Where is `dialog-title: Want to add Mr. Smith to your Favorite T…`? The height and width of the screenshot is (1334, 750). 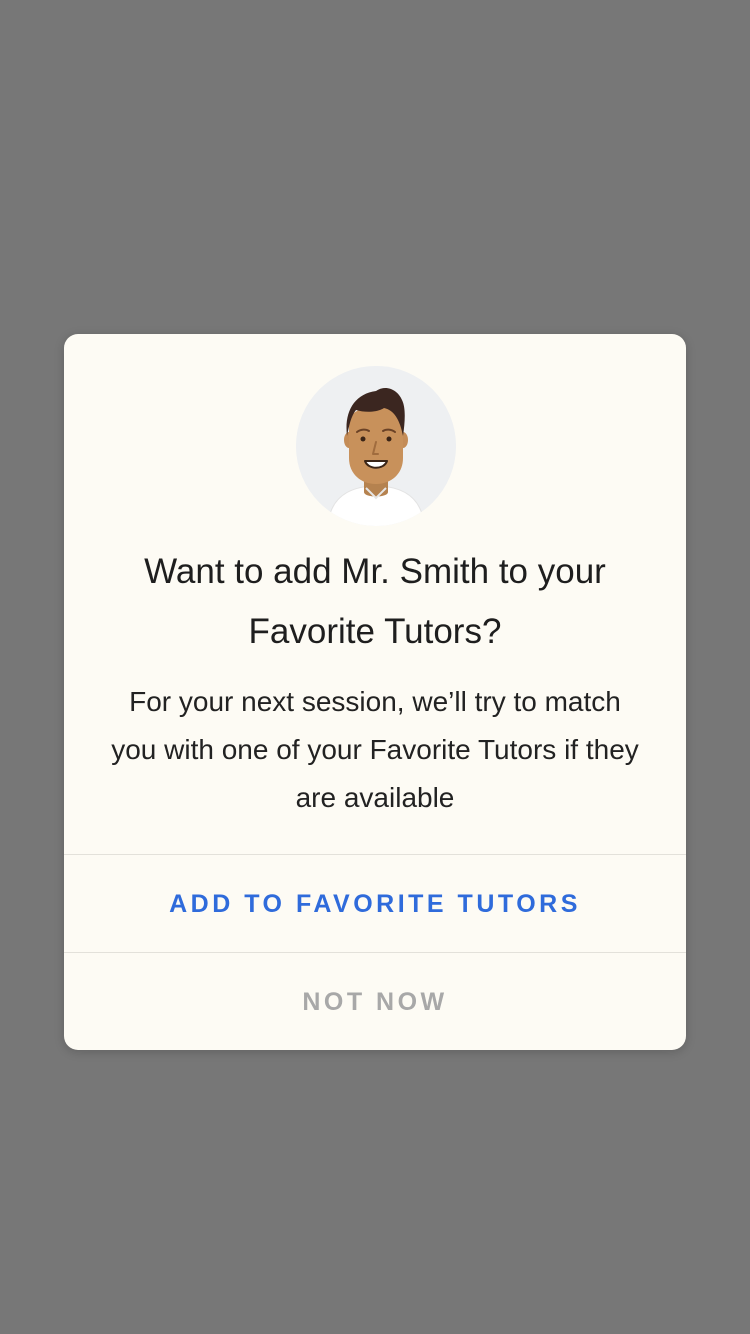 dialog-title: Want to add Mr. Smith to your Favorite T… is located at coordinates (375, 601).